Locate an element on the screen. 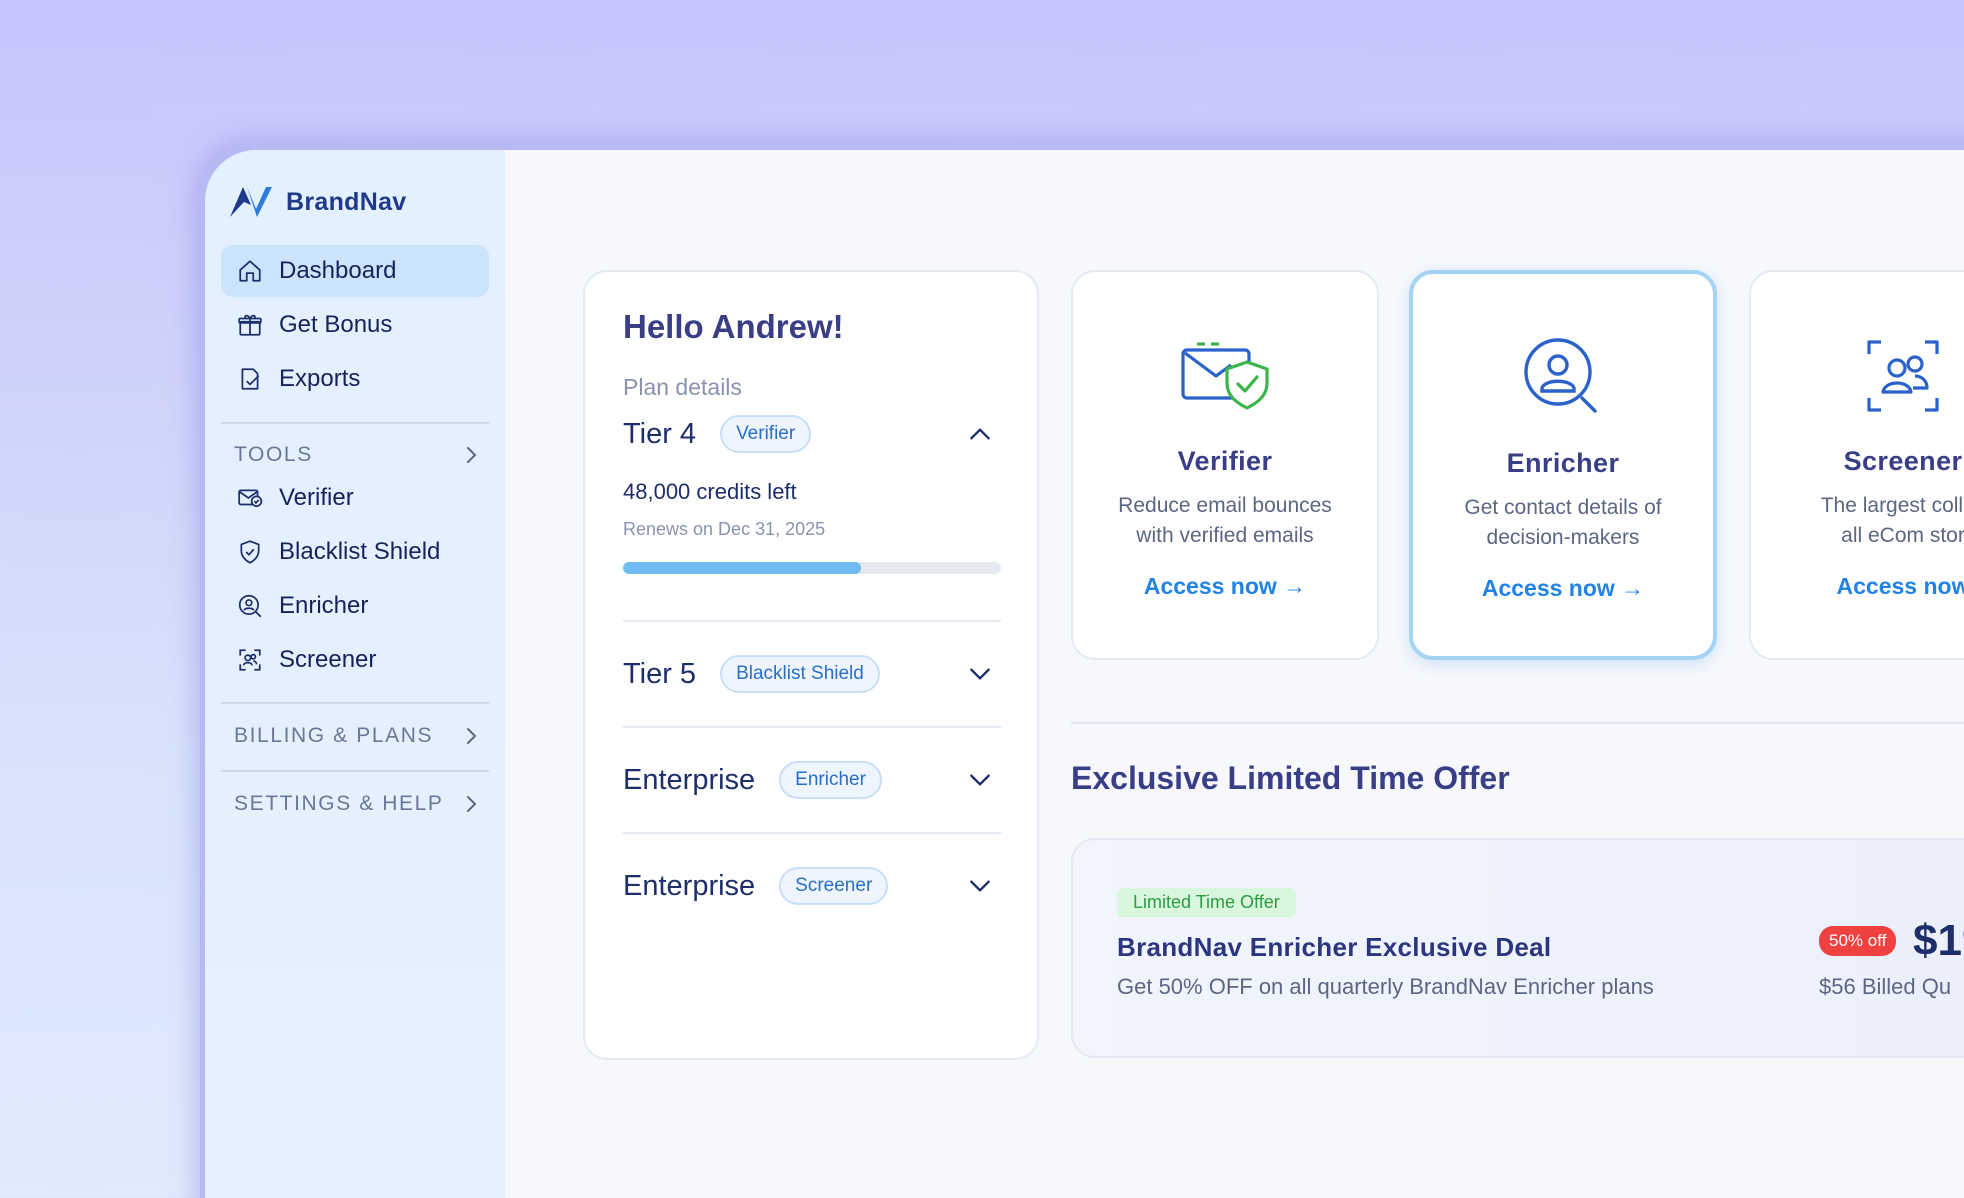  greeting: Hello Andrew! is located at coordinates (733, 326).